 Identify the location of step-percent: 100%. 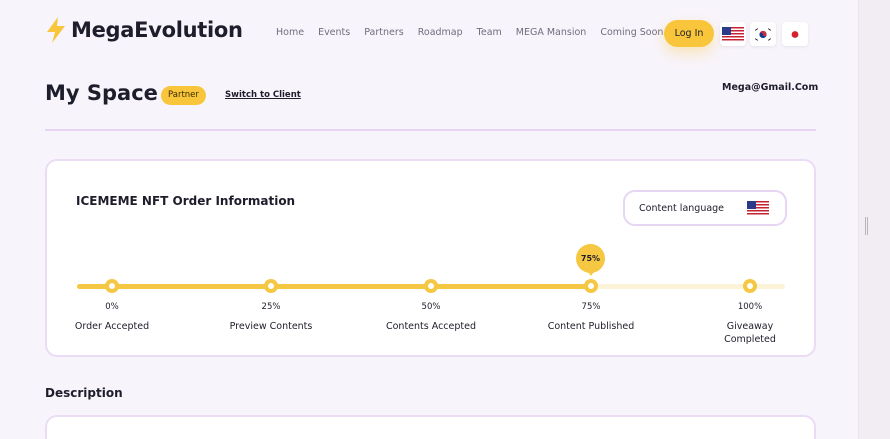
(750, 307).